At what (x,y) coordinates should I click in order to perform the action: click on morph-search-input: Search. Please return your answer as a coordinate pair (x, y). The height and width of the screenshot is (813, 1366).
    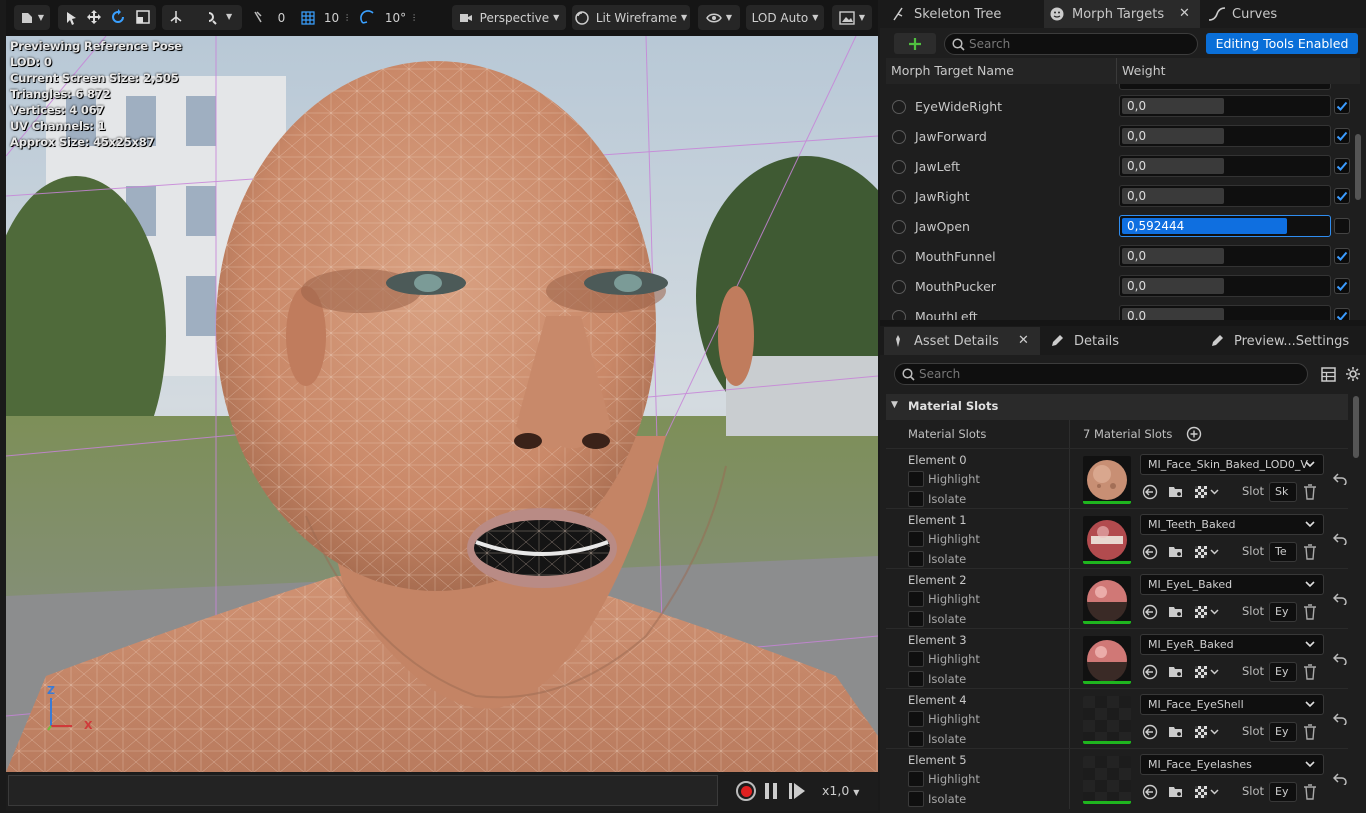
    Looking at the image, I should click on (1071, 44).